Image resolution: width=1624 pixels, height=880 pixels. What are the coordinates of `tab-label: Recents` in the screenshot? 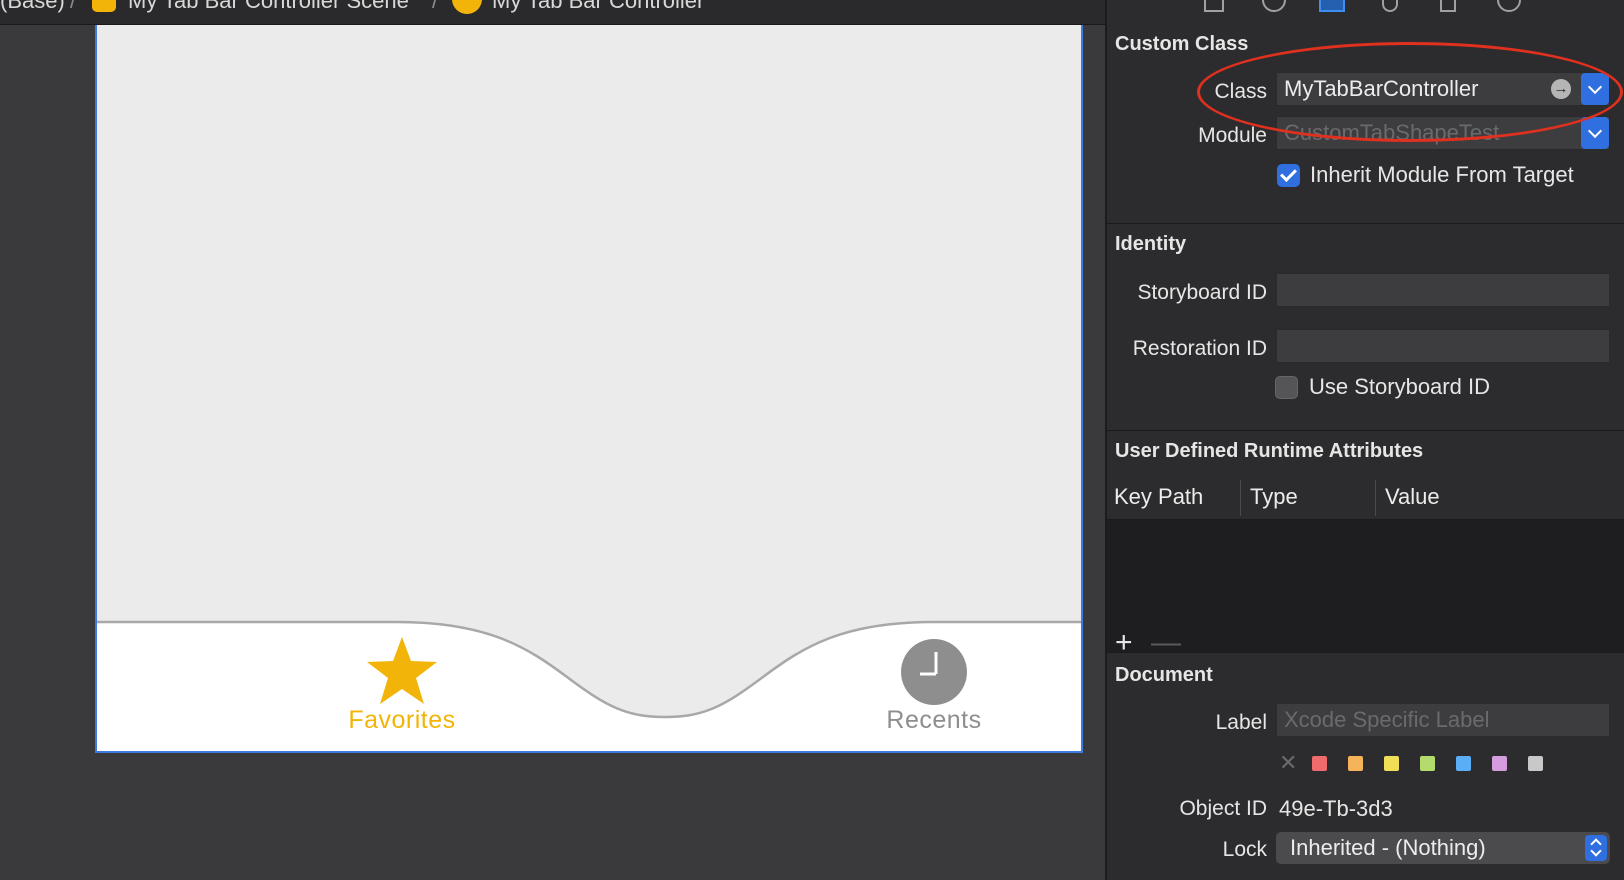 It's located at (934, 720).